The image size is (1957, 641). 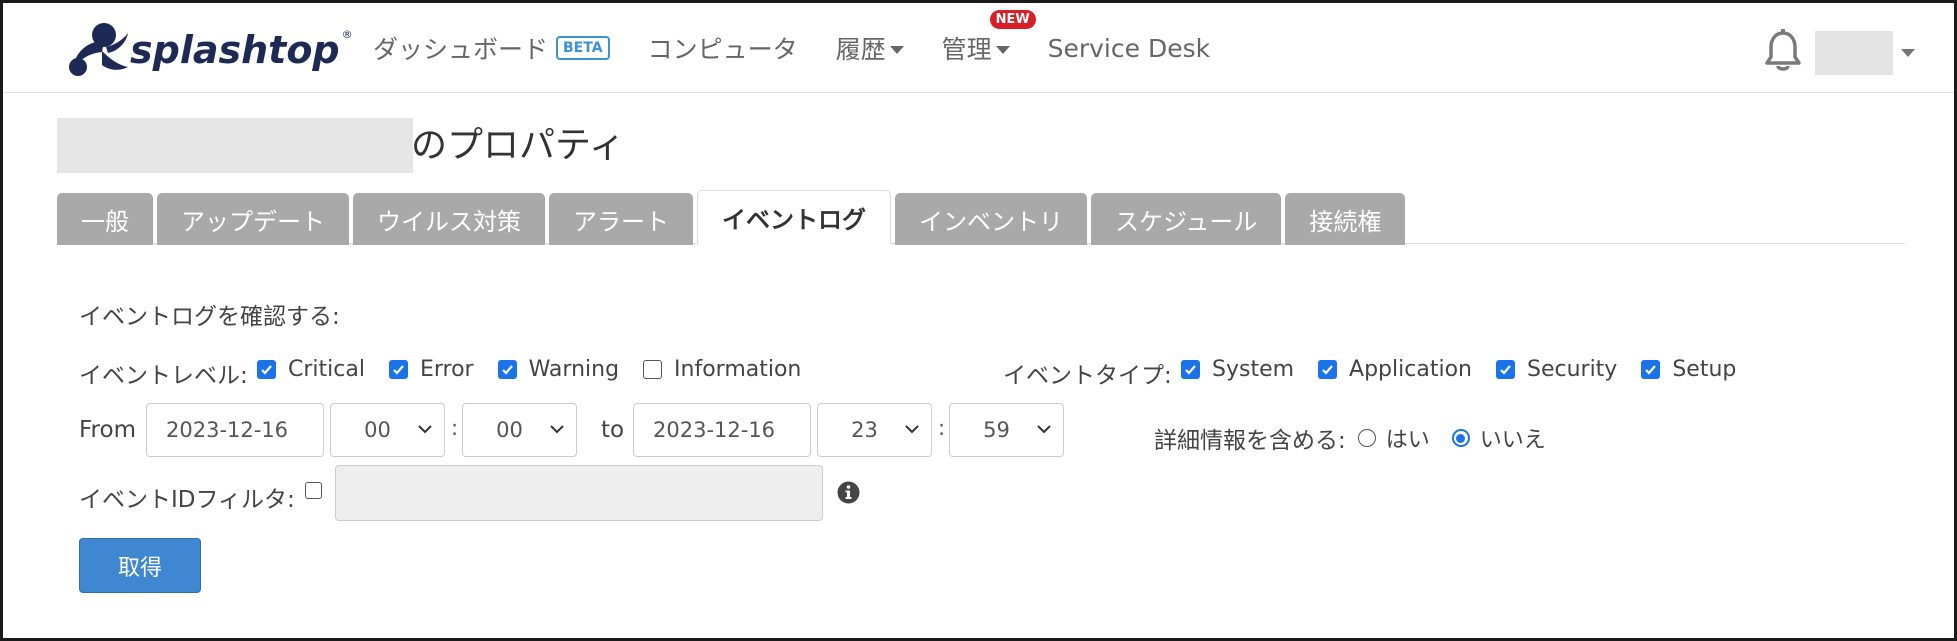 I want to click on checkbox-critical, so click(x=266, y=369).